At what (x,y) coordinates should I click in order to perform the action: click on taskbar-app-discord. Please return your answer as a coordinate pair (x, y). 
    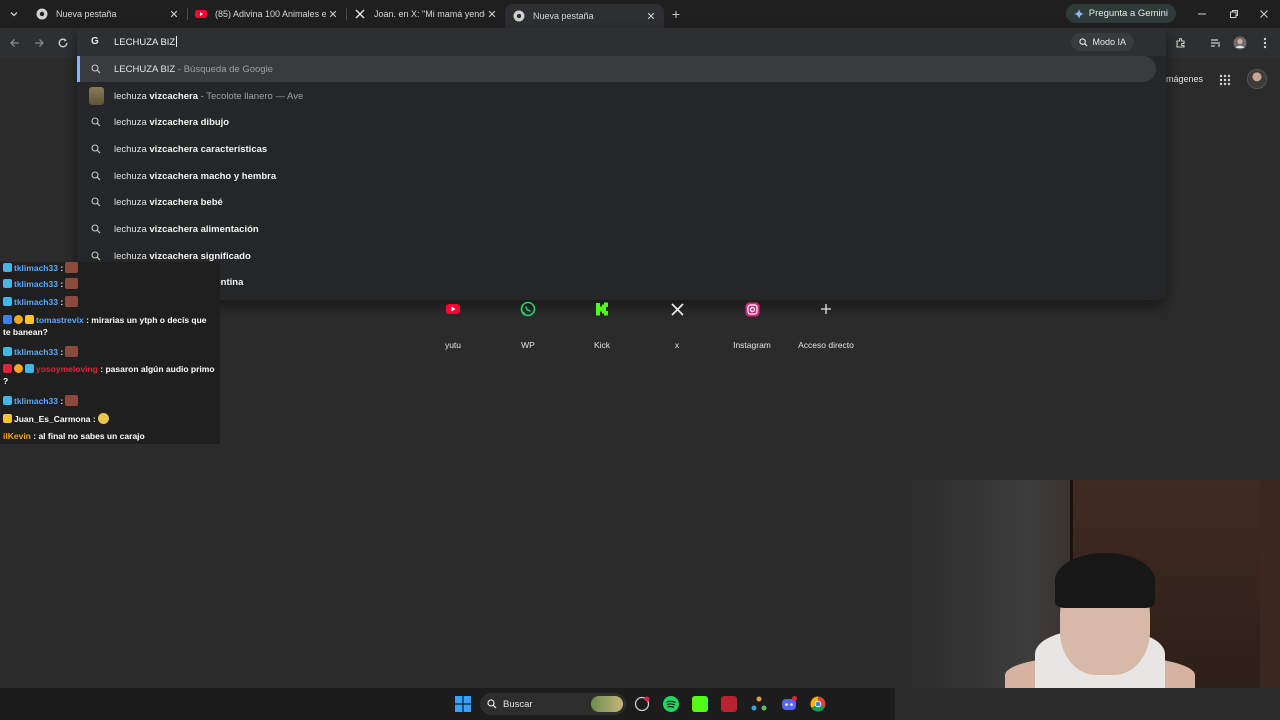
    Looking at the image, I should click on (789, 704).